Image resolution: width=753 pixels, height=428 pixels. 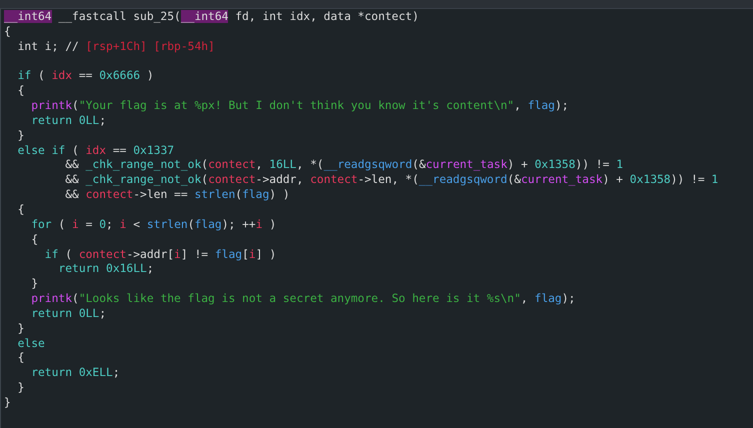 I want to click on code-line: if ( idx == 0x6666 ), so click(x=85, y=76).